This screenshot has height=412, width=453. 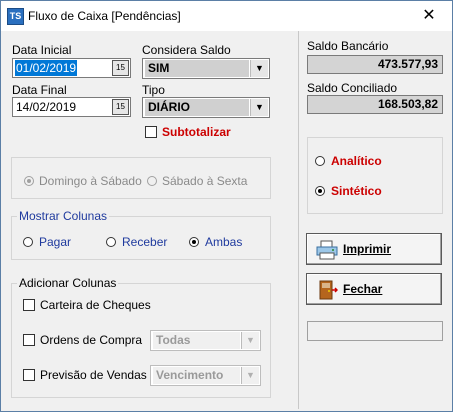 I want to click on pagar-radio, so click(x=28, y=242).